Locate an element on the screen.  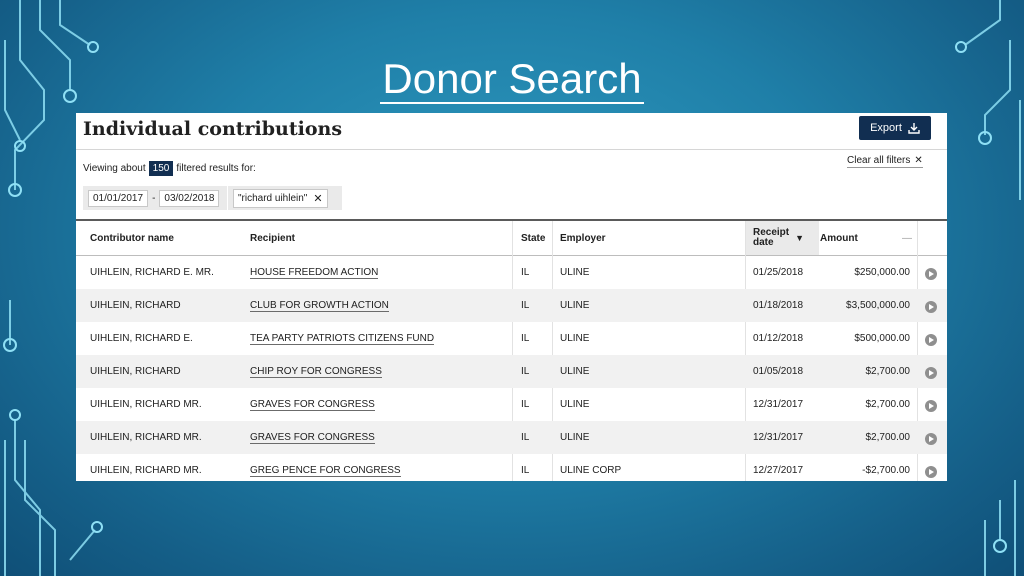
cell-amount: -$2,700.00 is located at coordinates (886, 470).